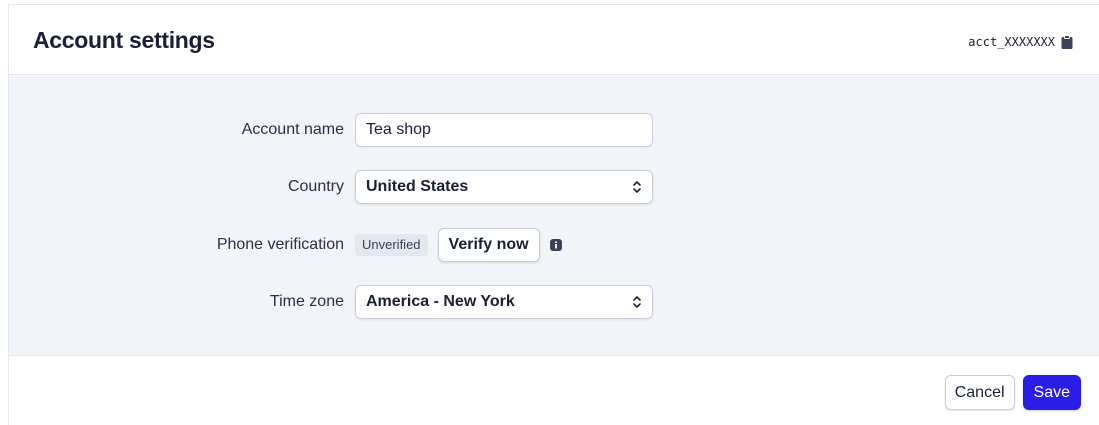  What do you see at coordinates (1011, 42) in the screenshot?
I see `account-id-text: acct_XXXXXXX` at bounding box center [1011, 42].